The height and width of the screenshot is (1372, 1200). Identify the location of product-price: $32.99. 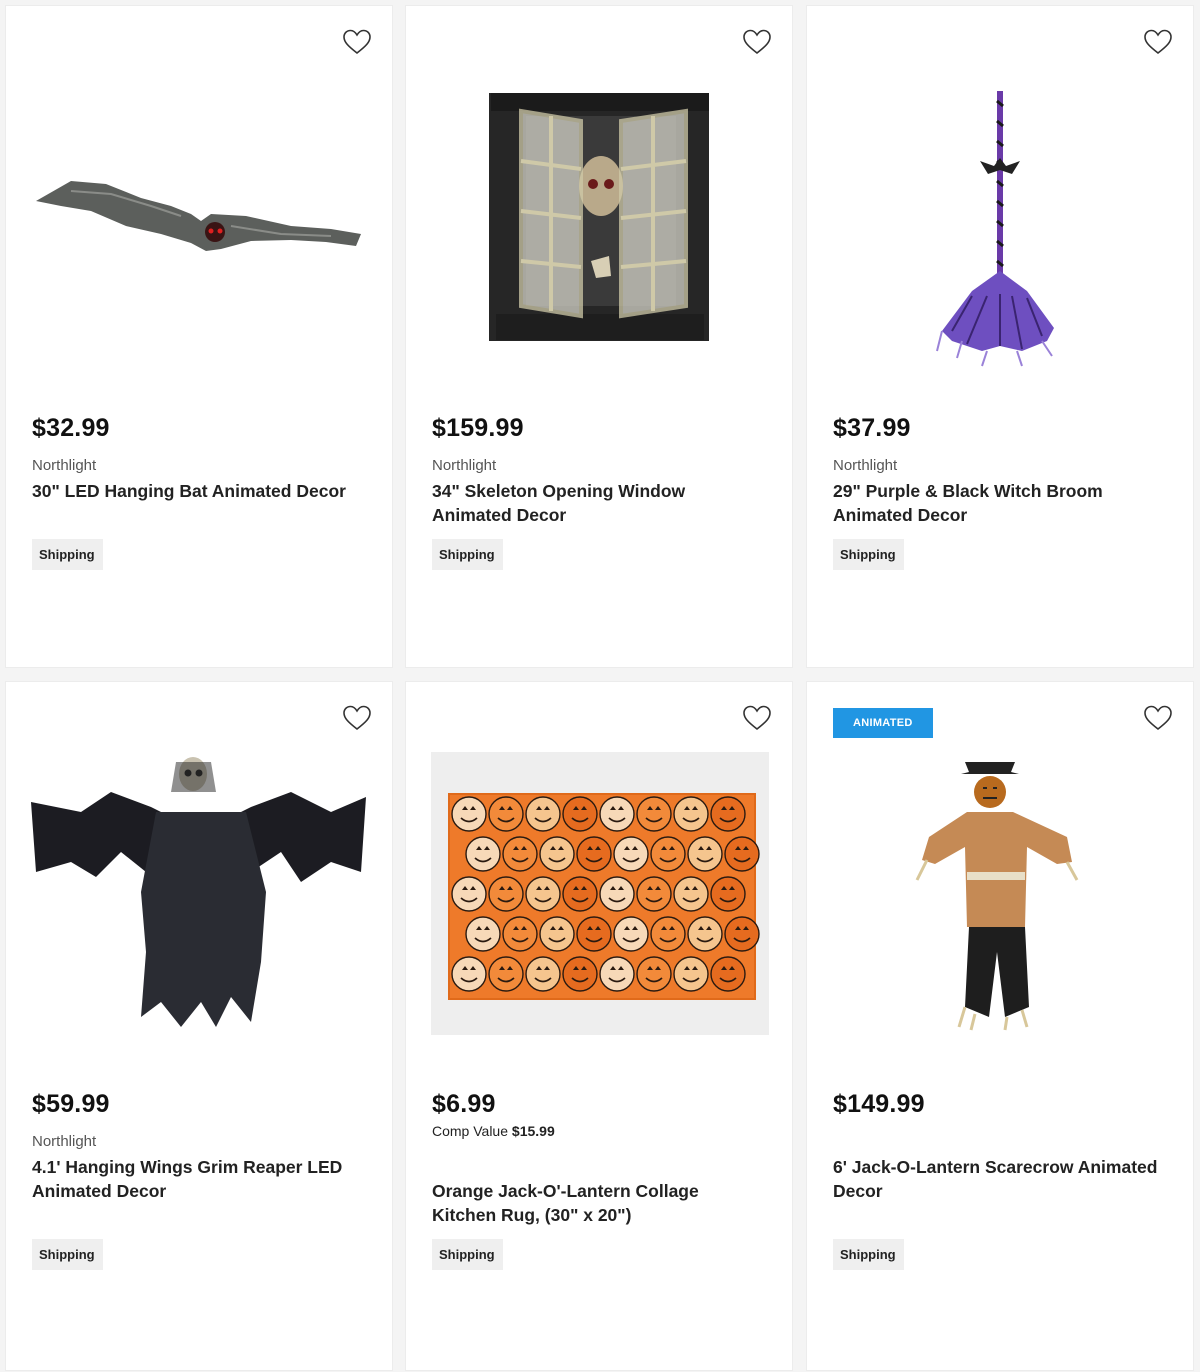
(71, 428).